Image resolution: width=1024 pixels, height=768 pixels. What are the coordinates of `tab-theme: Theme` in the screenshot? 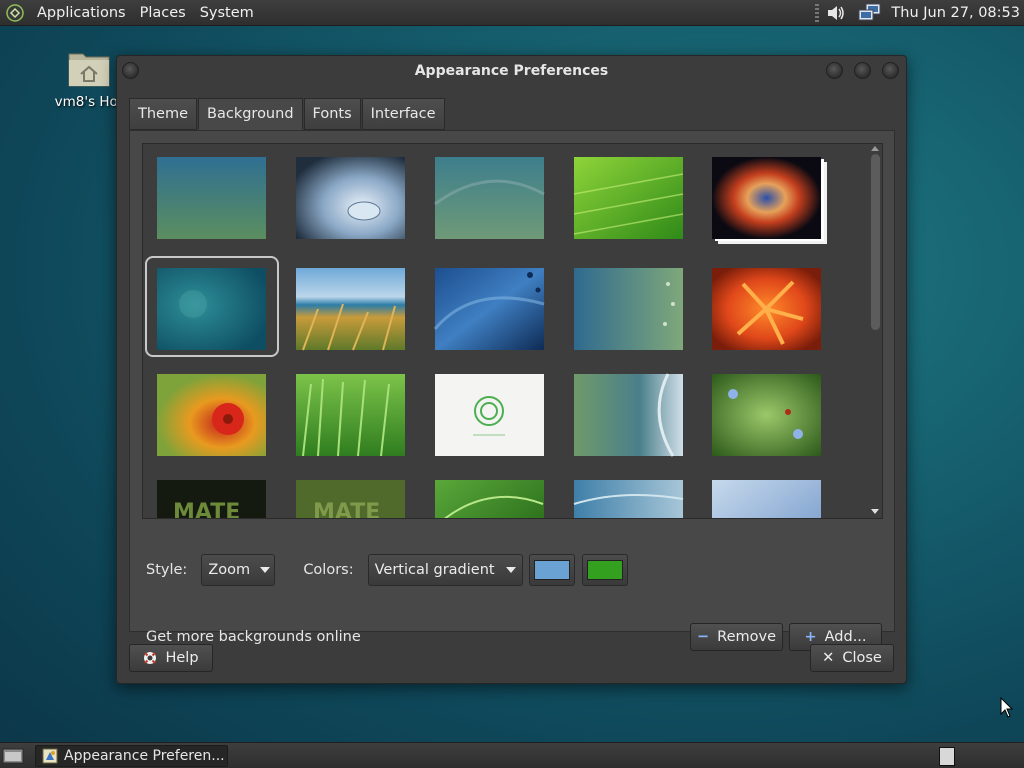 It's located at (163, 114).